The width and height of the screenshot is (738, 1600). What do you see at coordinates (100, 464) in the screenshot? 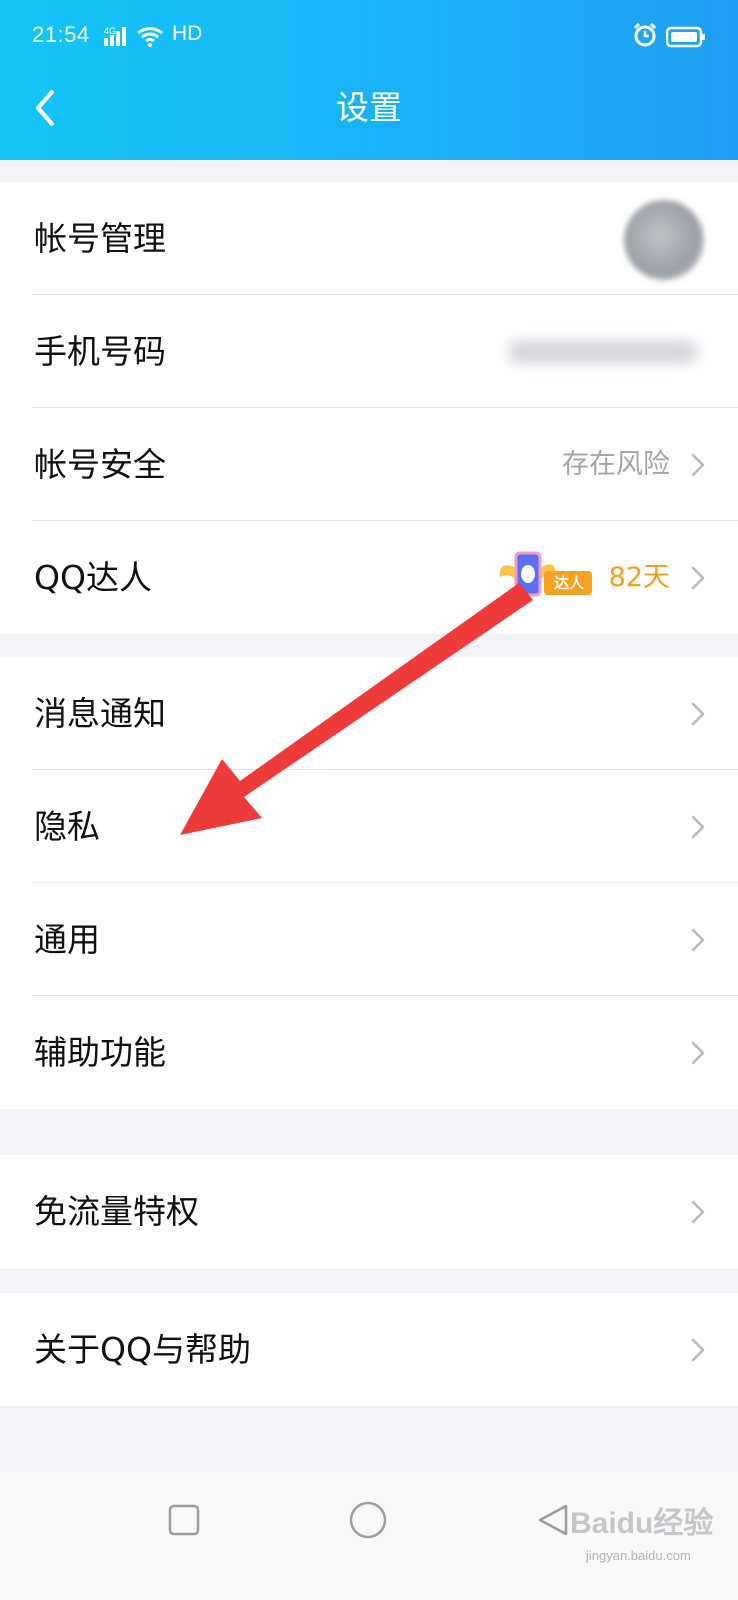
I see `row-label: 帐号安全` at bounding box center [100, 464].